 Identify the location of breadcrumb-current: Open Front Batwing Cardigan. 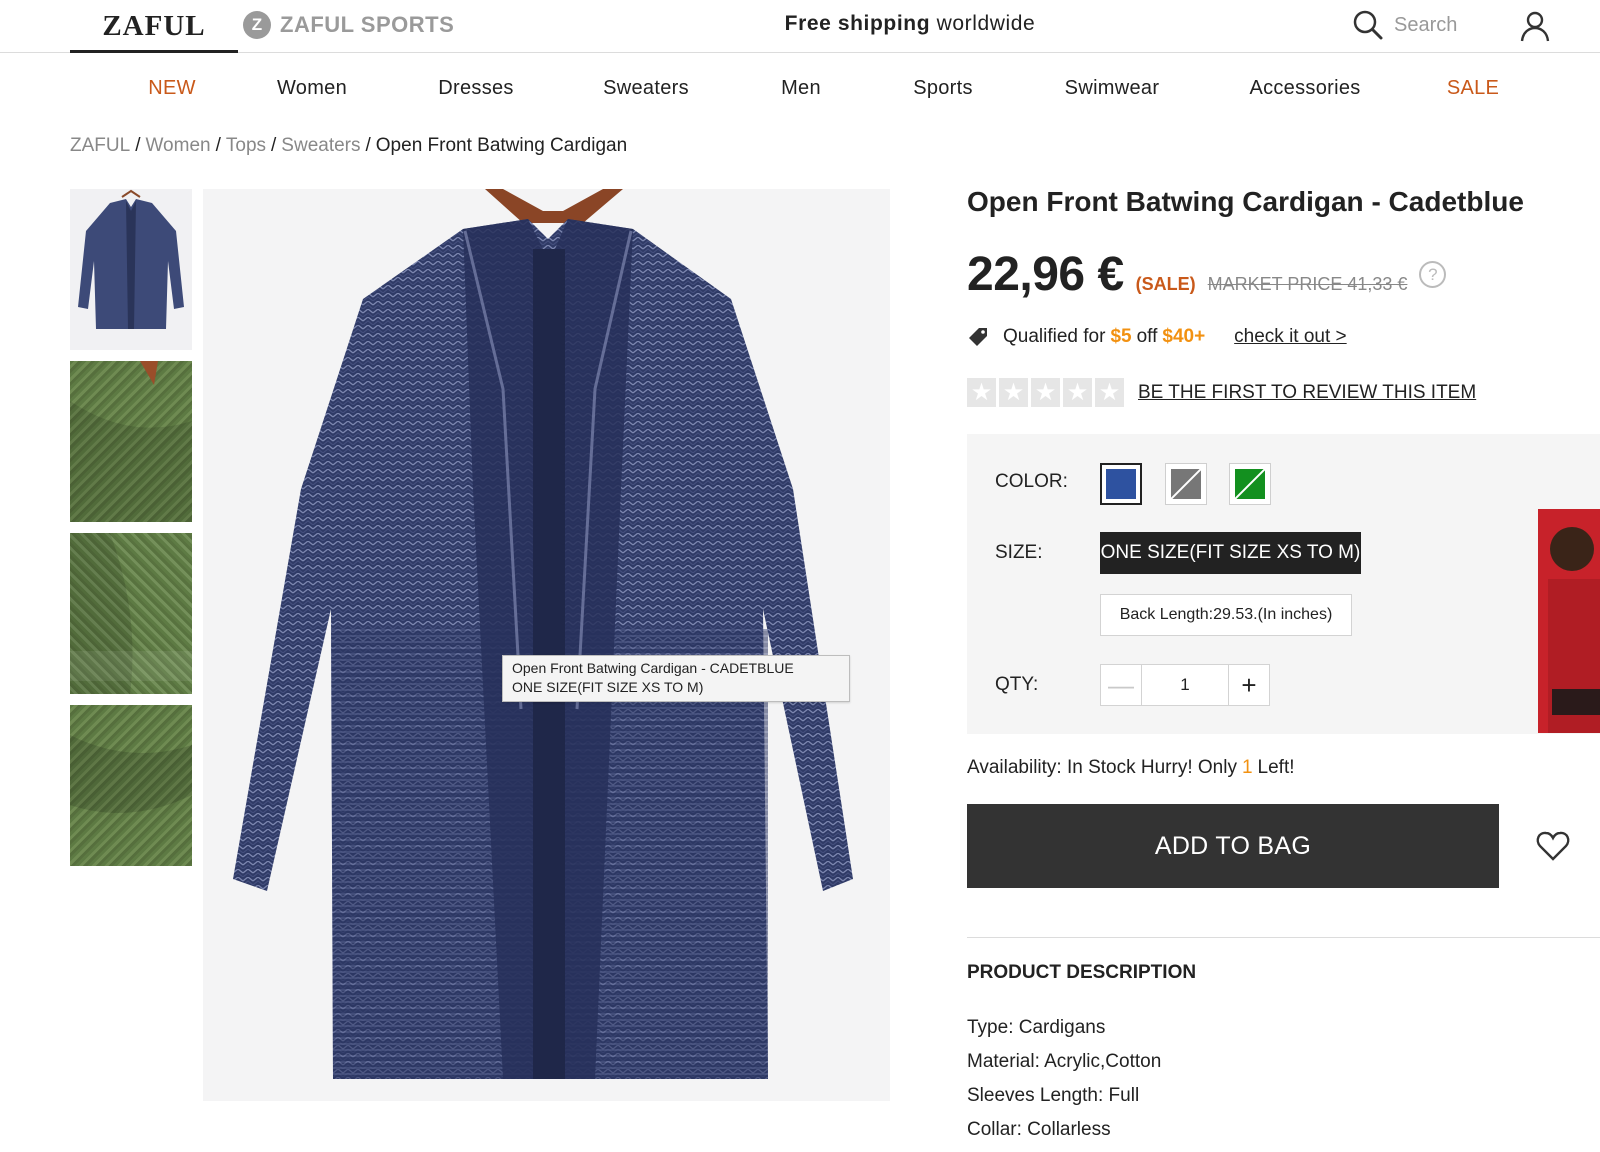
(501, 145).